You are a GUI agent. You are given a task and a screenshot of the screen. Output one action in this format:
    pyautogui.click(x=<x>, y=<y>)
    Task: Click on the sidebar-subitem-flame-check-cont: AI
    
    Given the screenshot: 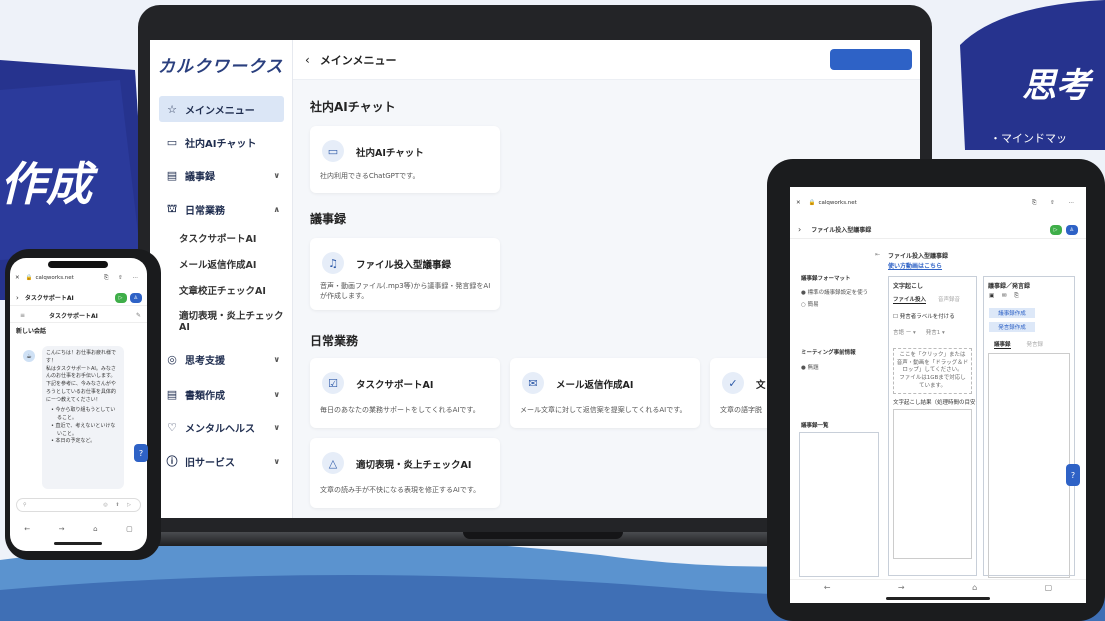 What is the action you would take?
    pyautogui.click(x=184, y=327)
    